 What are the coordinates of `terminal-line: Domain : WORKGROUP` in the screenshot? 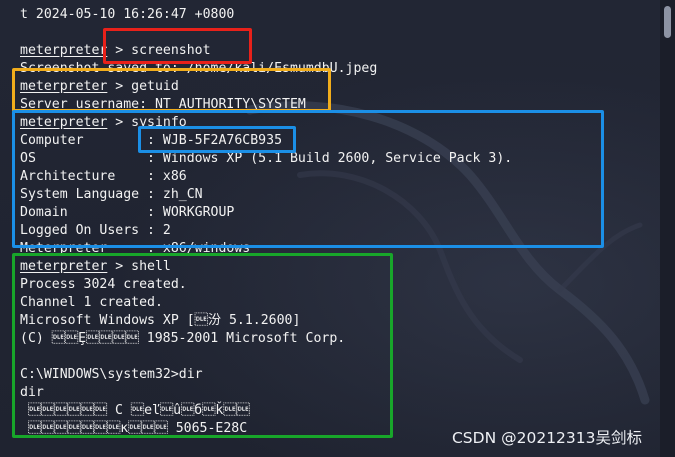 It's located at (127, 212).